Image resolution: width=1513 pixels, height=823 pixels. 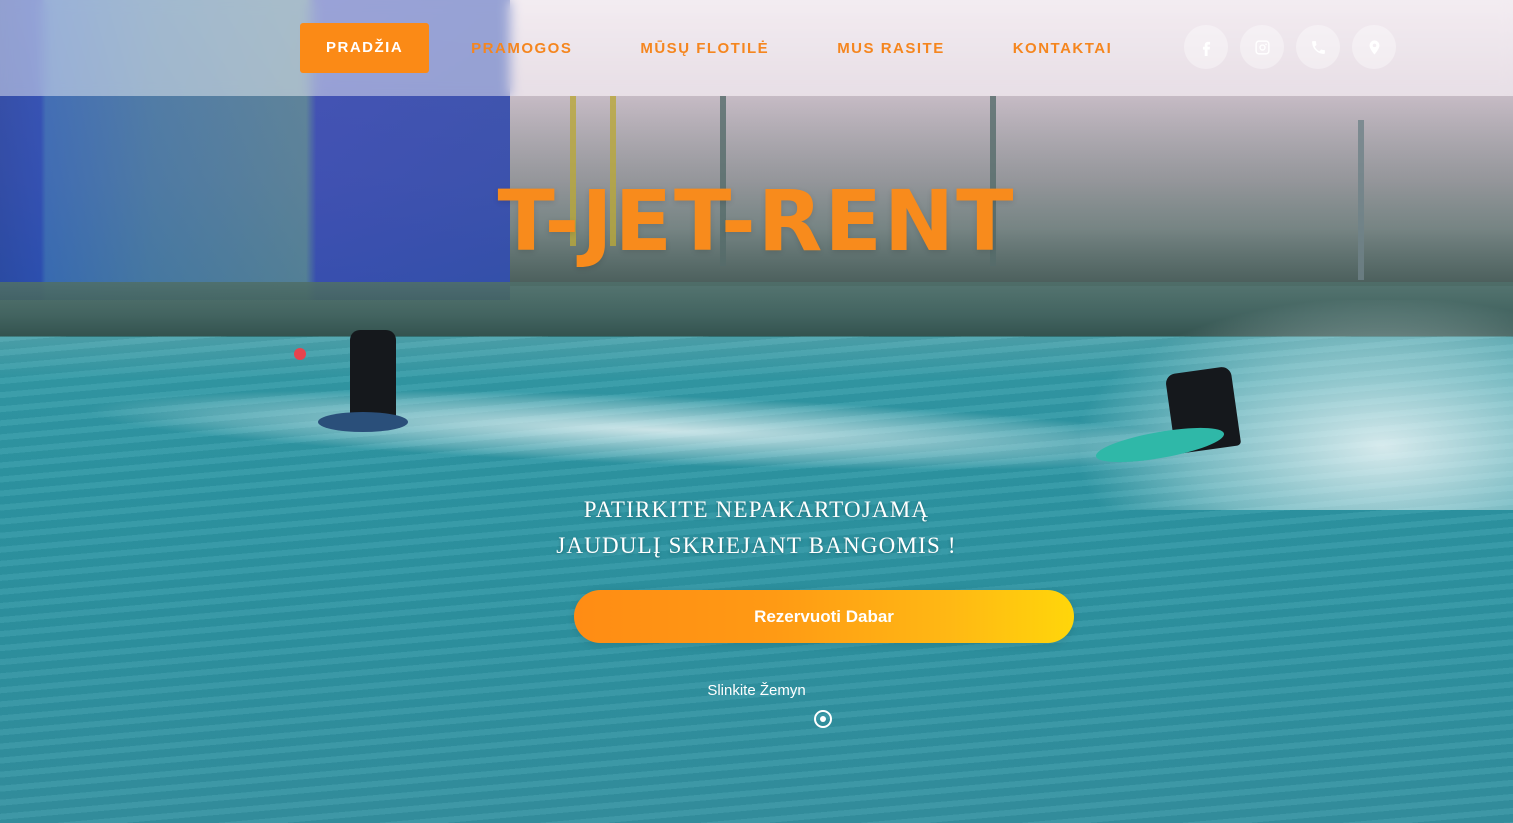 I want to click on location-button, so click(x=1374, y=47).